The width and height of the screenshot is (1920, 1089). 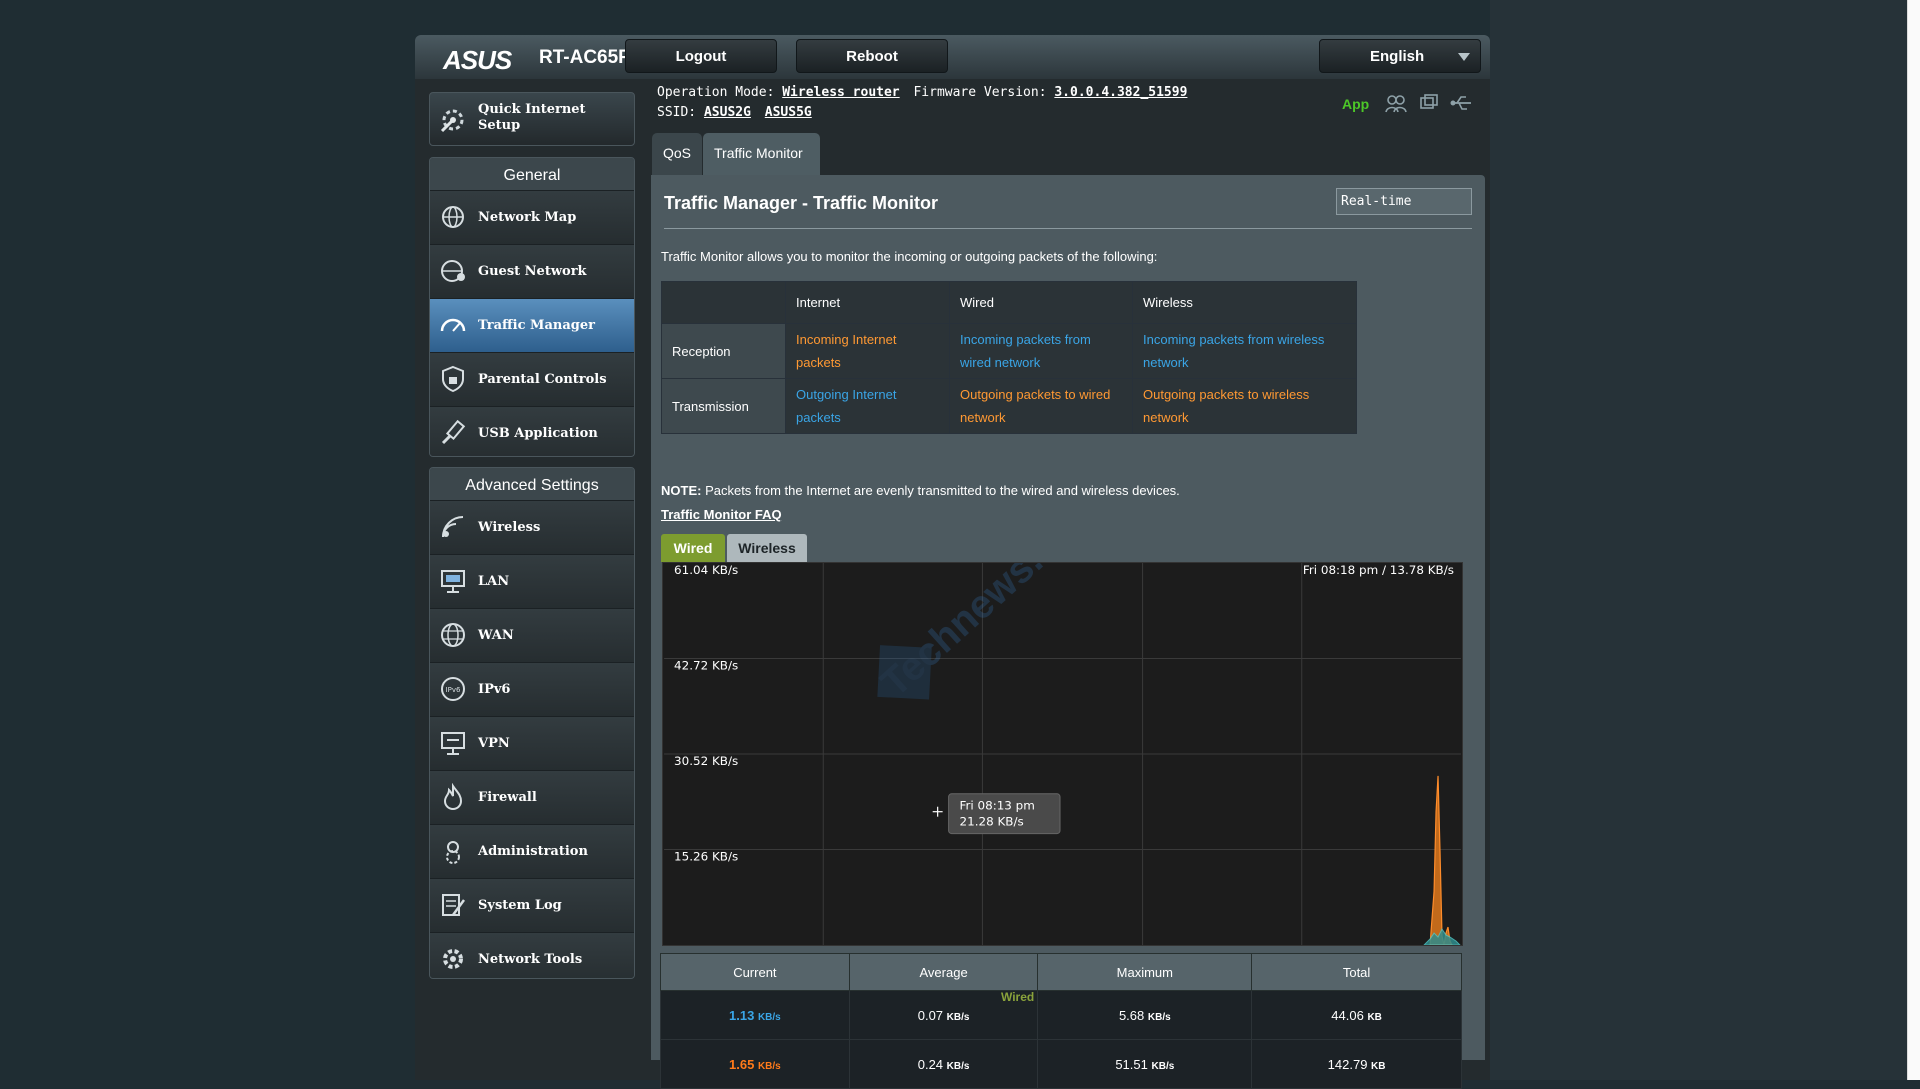 I want to click on table-cell: Outgoing Internet packets, so click(x=867, y=406).